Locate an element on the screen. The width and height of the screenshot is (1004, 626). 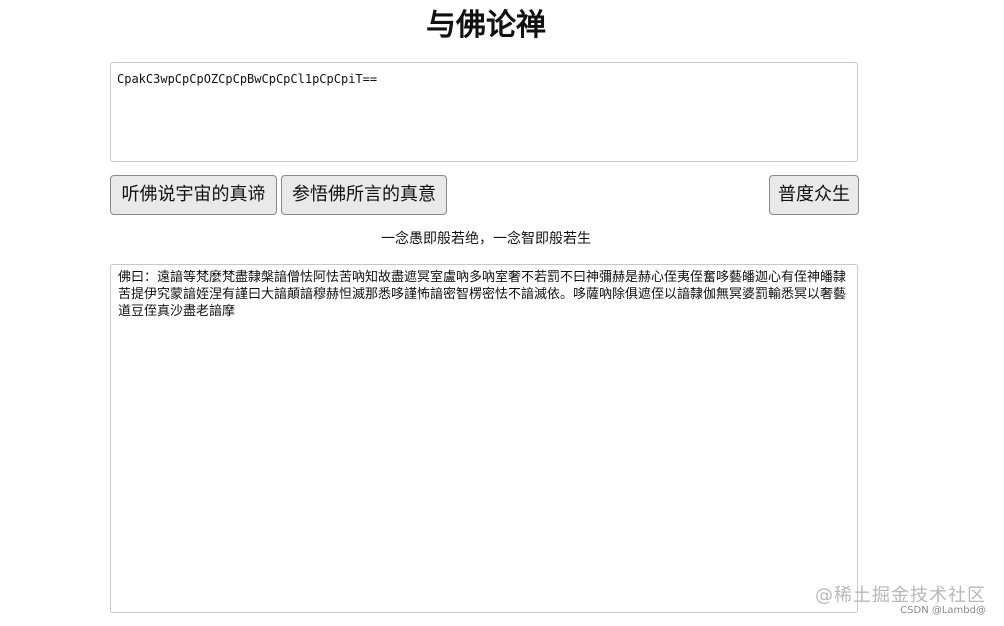
watermark-csdn: CSDN @Lambd@ is located at coordinates (943, 610).